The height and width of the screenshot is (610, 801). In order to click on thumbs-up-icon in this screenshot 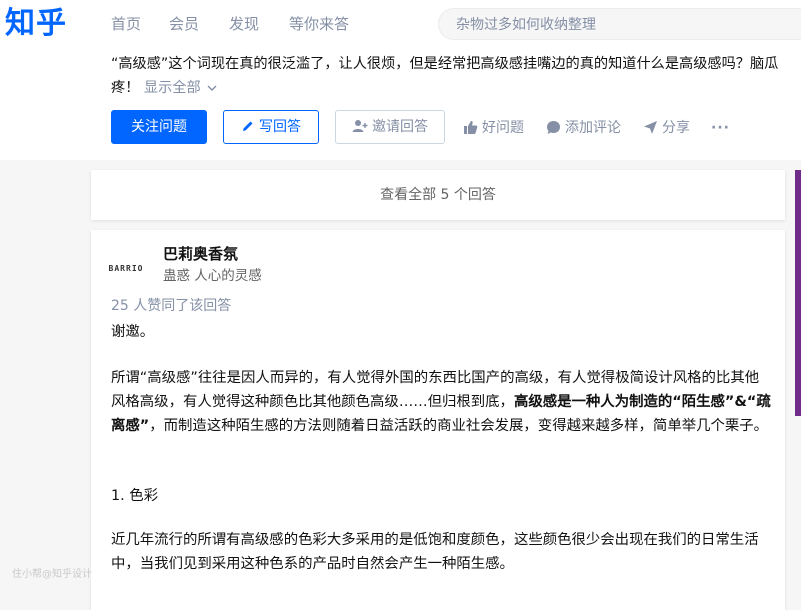, I will do `click(471, 127)`.